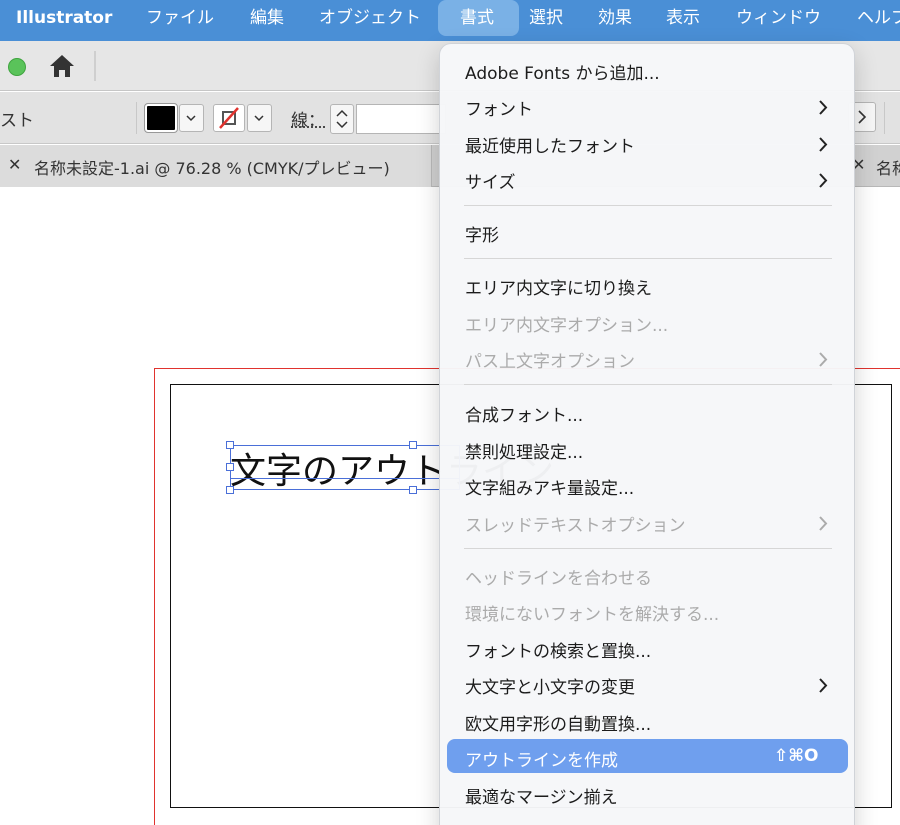  I want to click on menu-item-convert-area-type: エリア内文字に切り換え, so click(648, 286).